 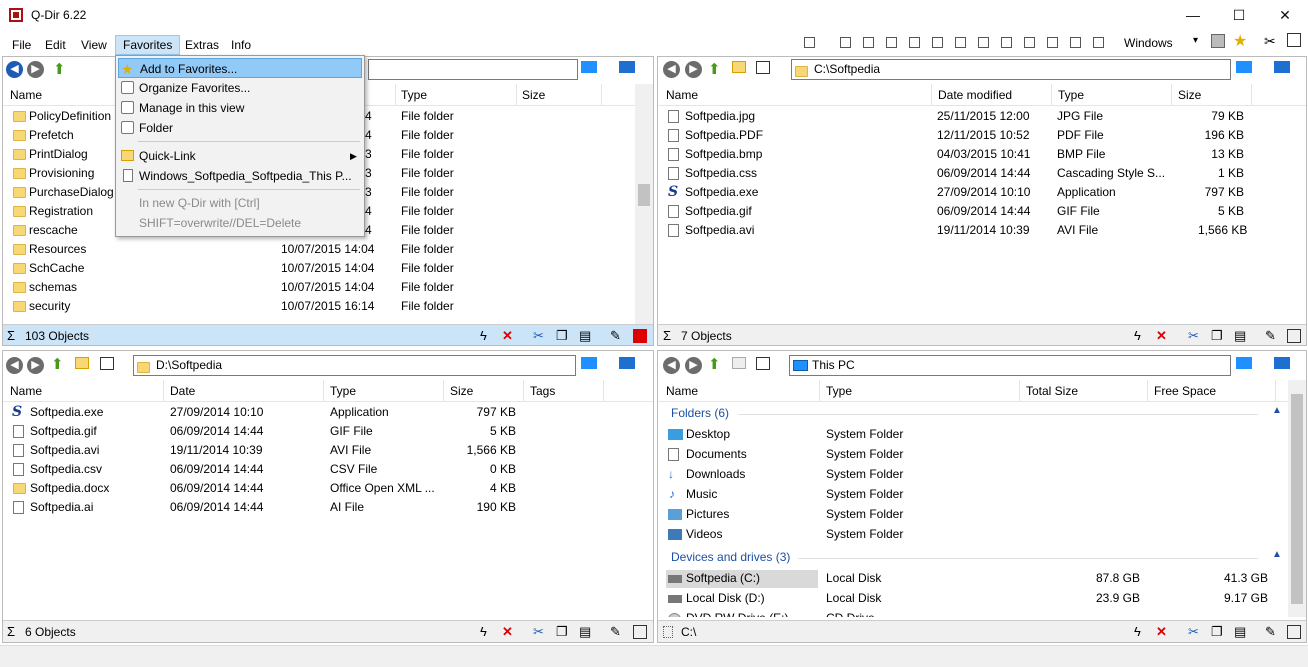 I want to click on list-item: Softpedia (C:) Local Disk 87.8 GB 41.3 GB, so click(x=973, y=578).